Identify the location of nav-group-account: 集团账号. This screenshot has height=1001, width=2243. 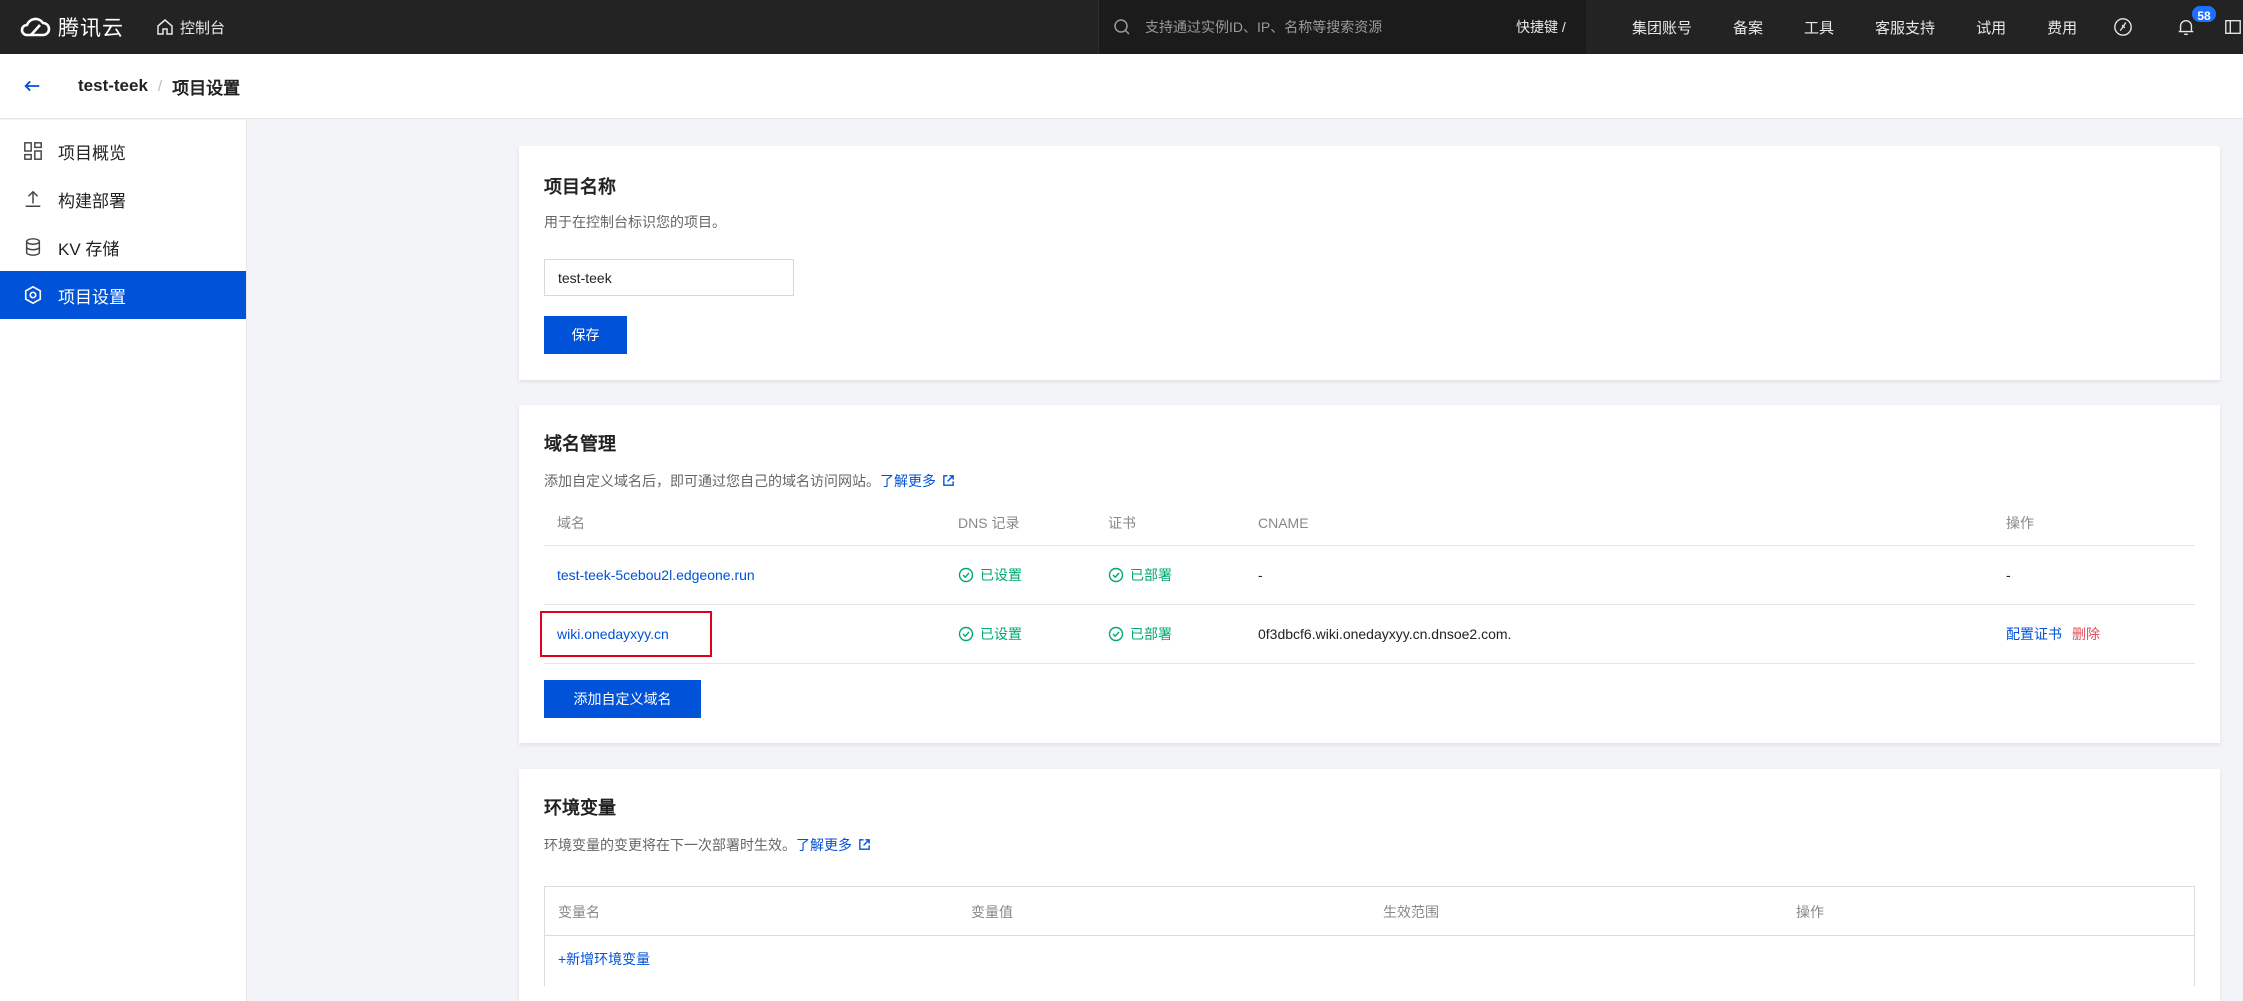
(1662, 27).